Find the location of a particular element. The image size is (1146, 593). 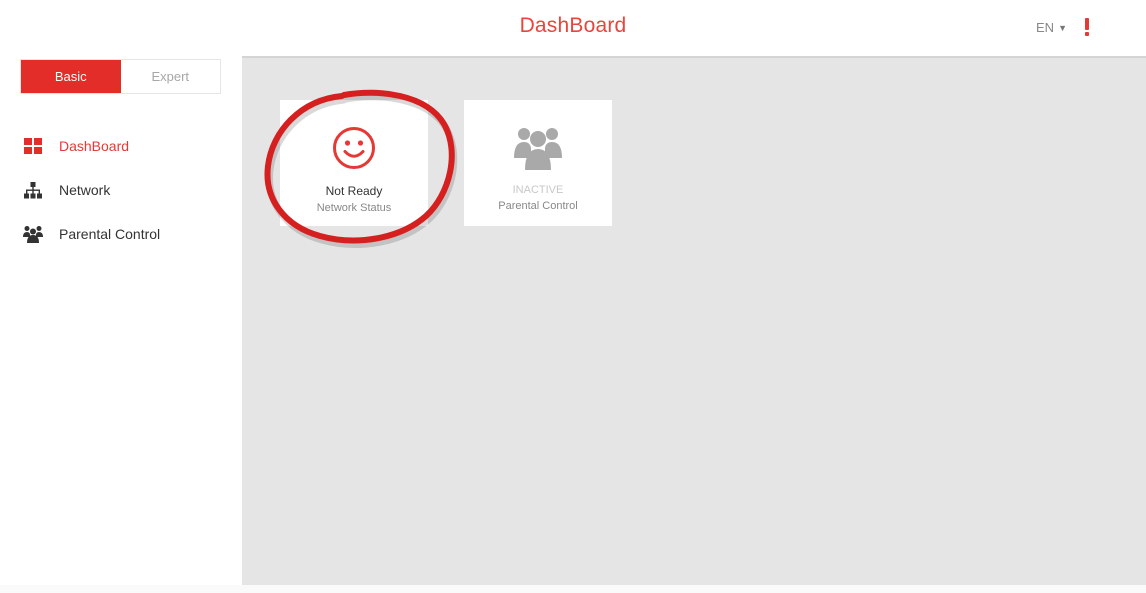

language-label: EN is located at coordinates (1045, 27).